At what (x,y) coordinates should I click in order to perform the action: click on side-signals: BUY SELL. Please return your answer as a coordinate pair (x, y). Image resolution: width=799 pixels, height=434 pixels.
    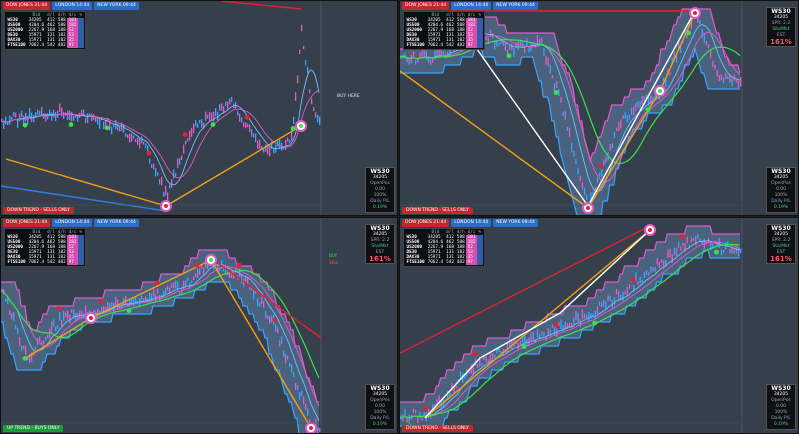
    Looking at the image, I should click on (334, 259).